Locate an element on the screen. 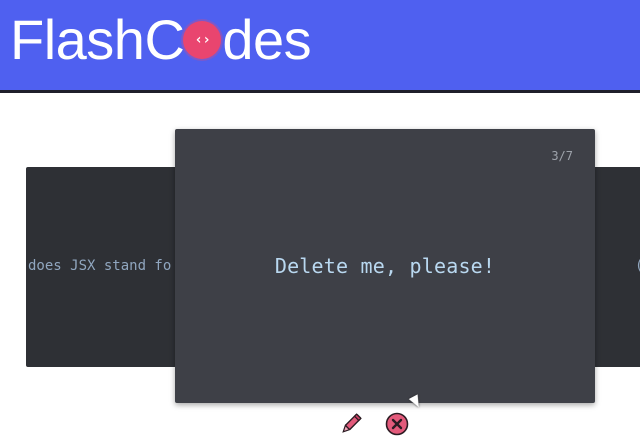  delete-button is located at coordinates (397, 424).